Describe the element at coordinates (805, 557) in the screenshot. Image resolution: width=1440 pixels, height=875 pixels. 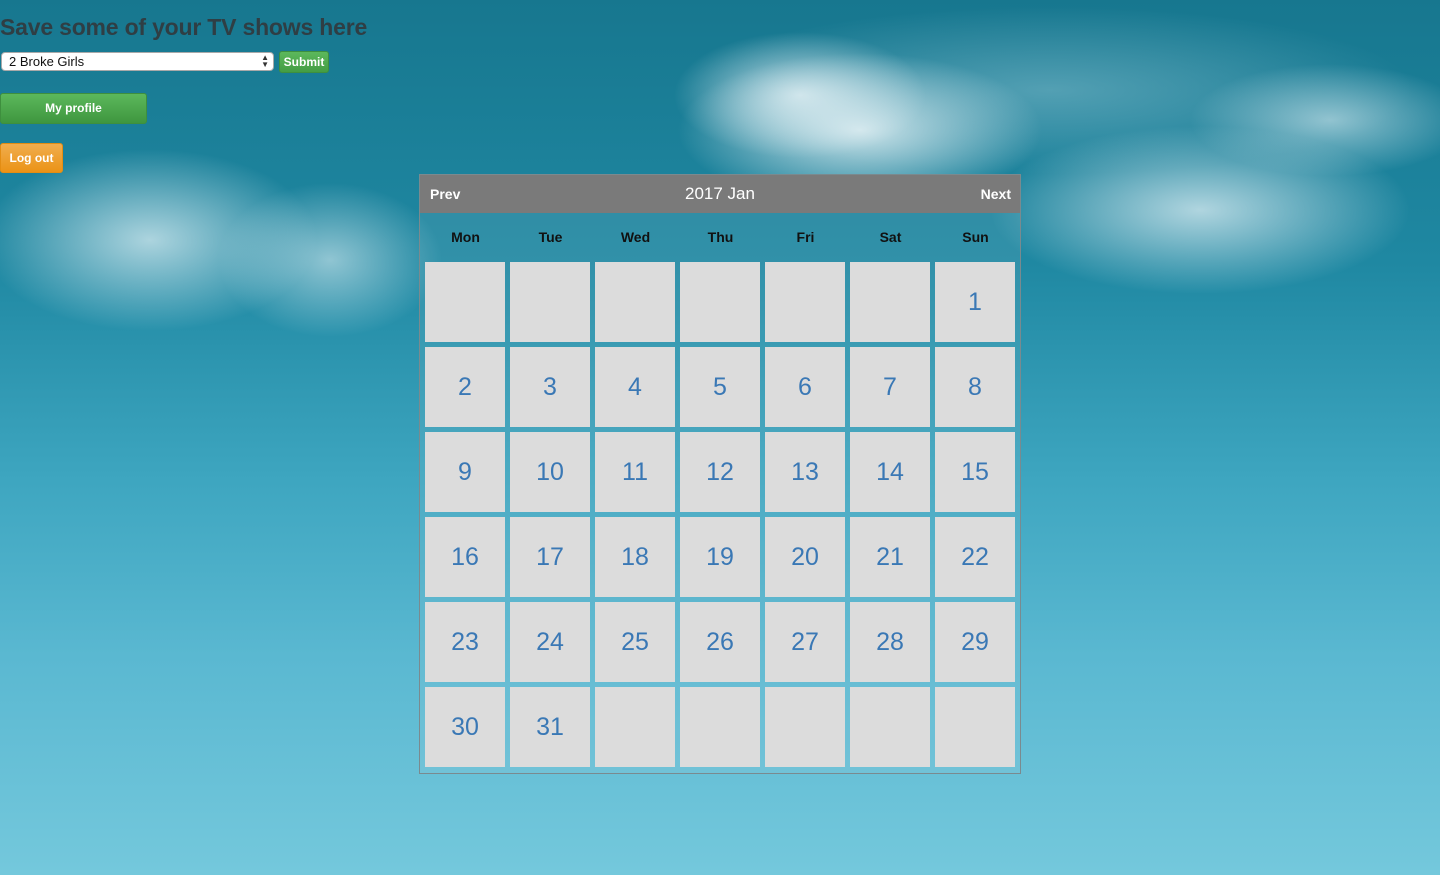
I see `day-cell: 20` at that location.